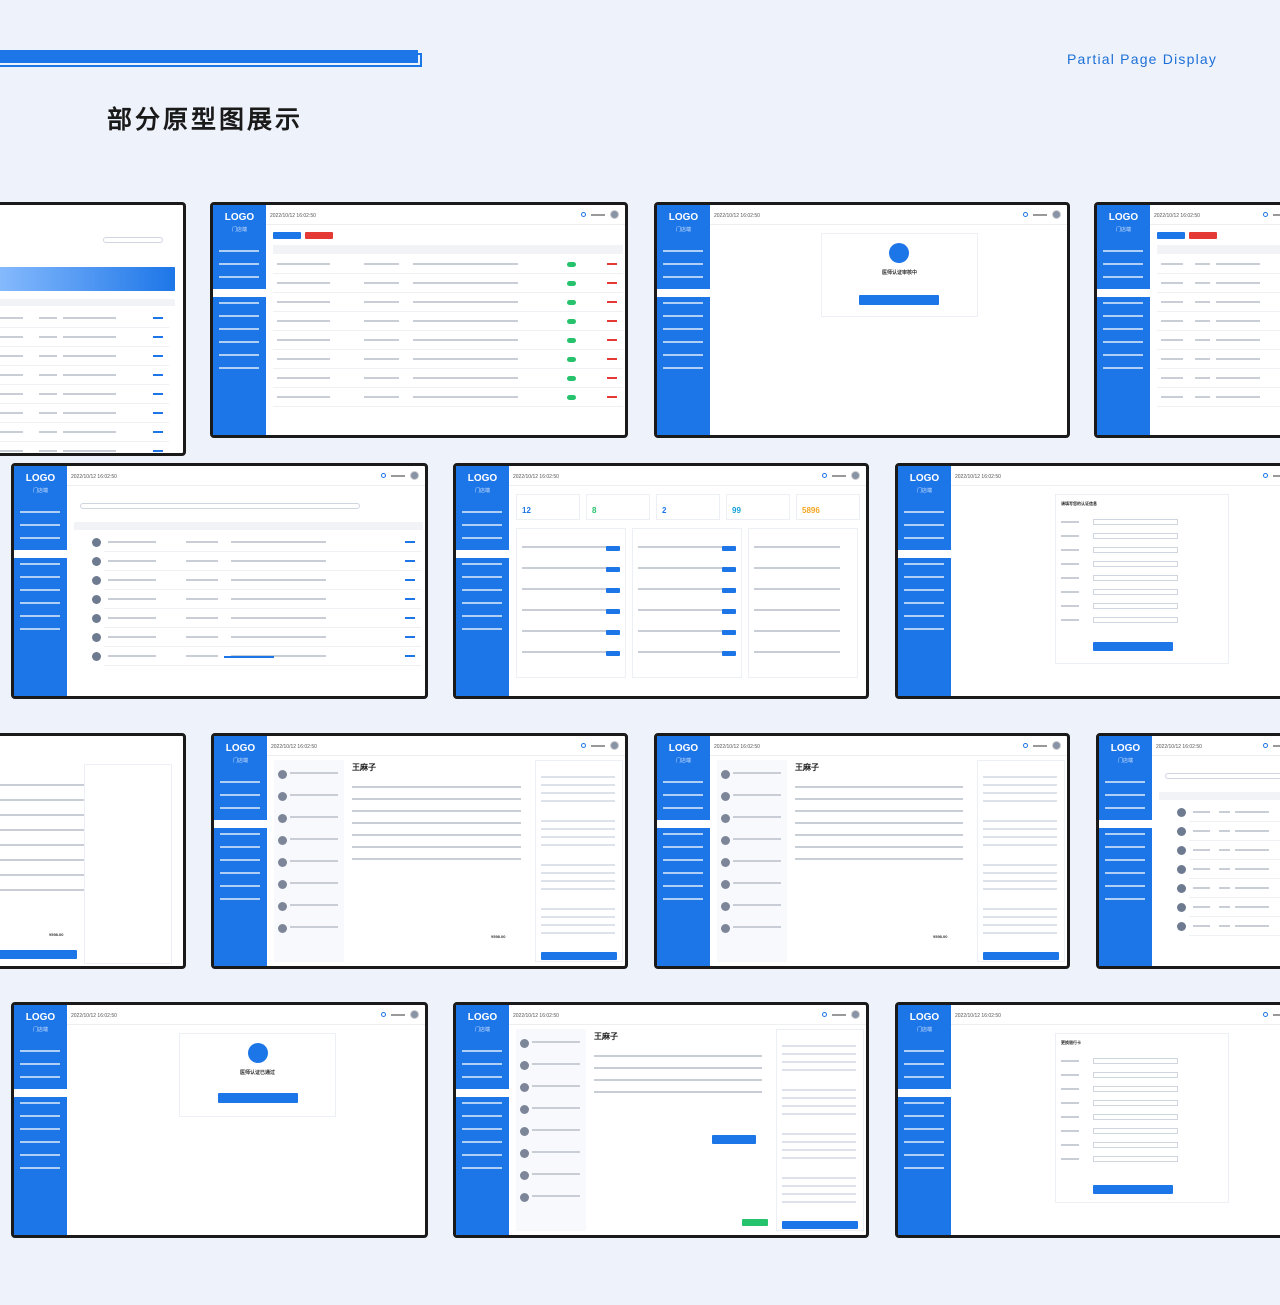  Describe the element at coordinates (258, 1098) in the screenshot. I see `refresh-button` at that location.